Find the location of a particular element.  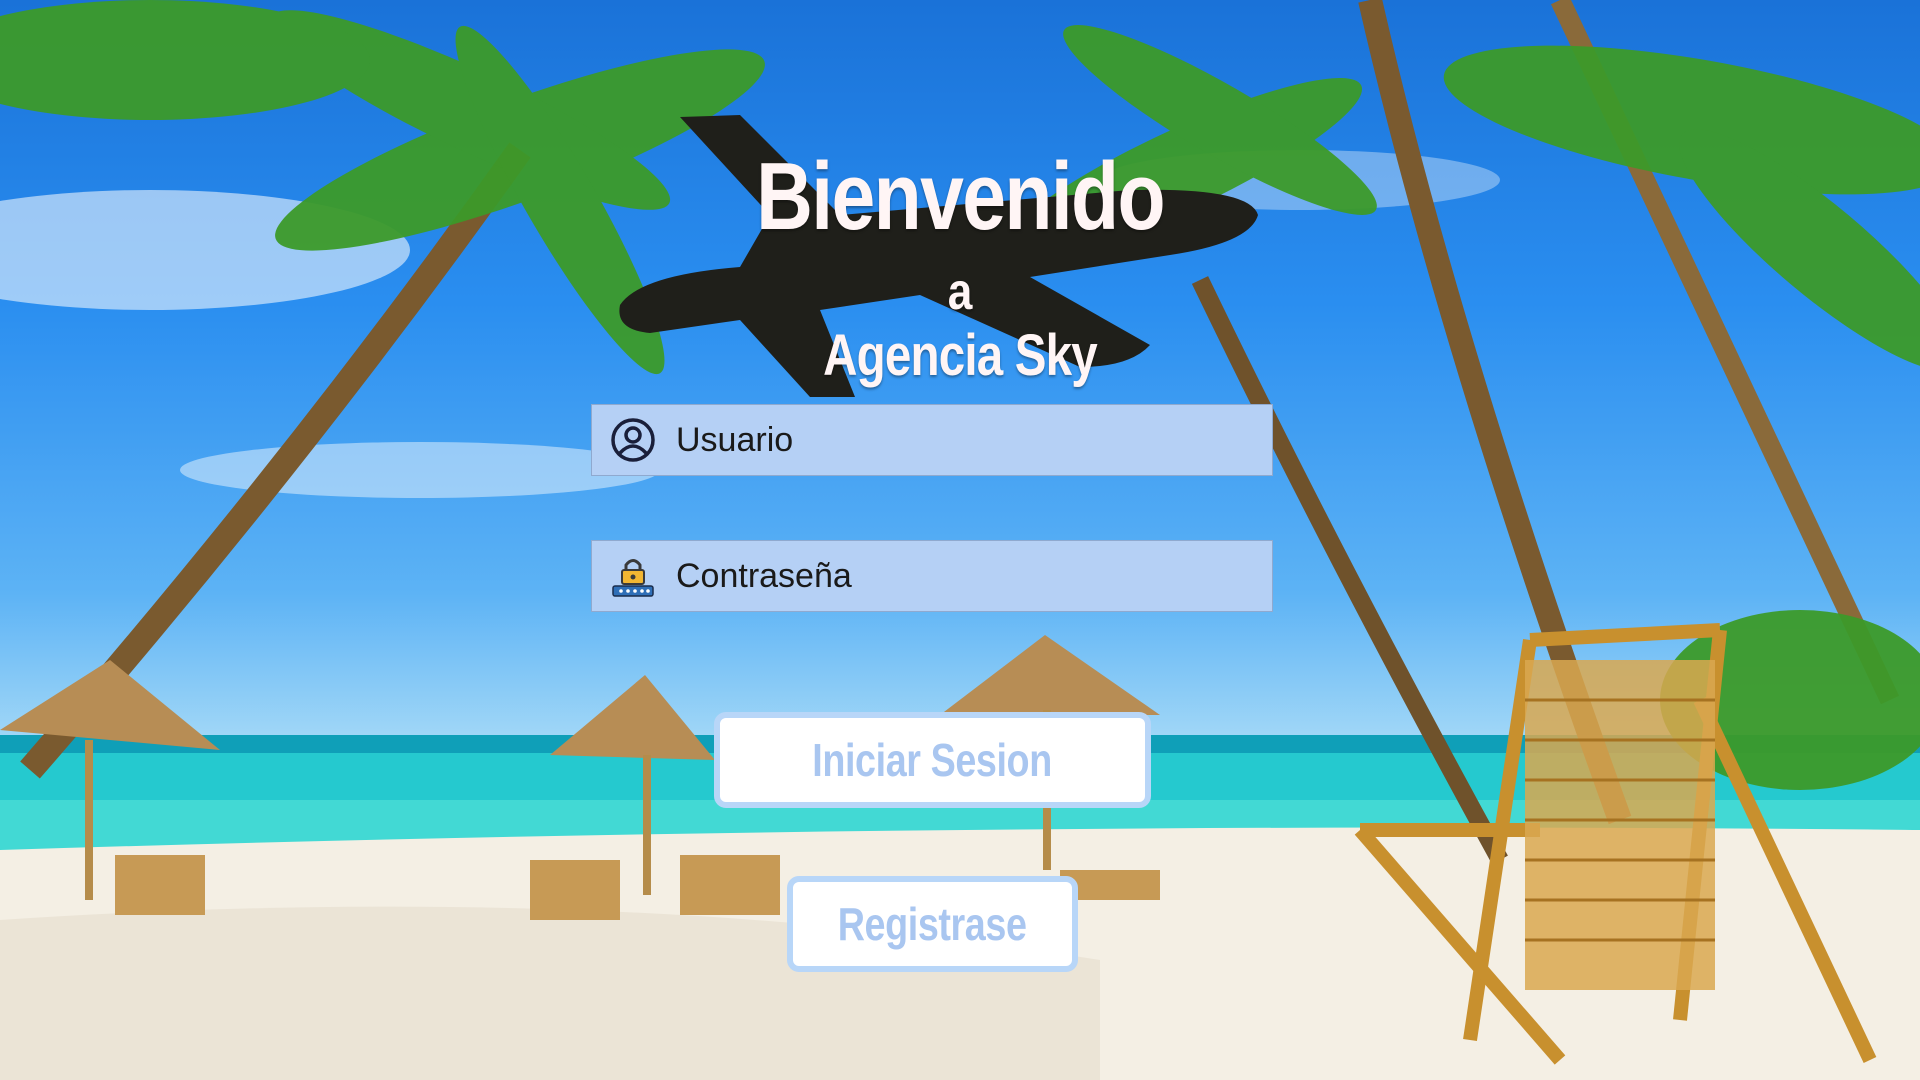

register-button-label: Registrase is located at coordinates (932, 924).